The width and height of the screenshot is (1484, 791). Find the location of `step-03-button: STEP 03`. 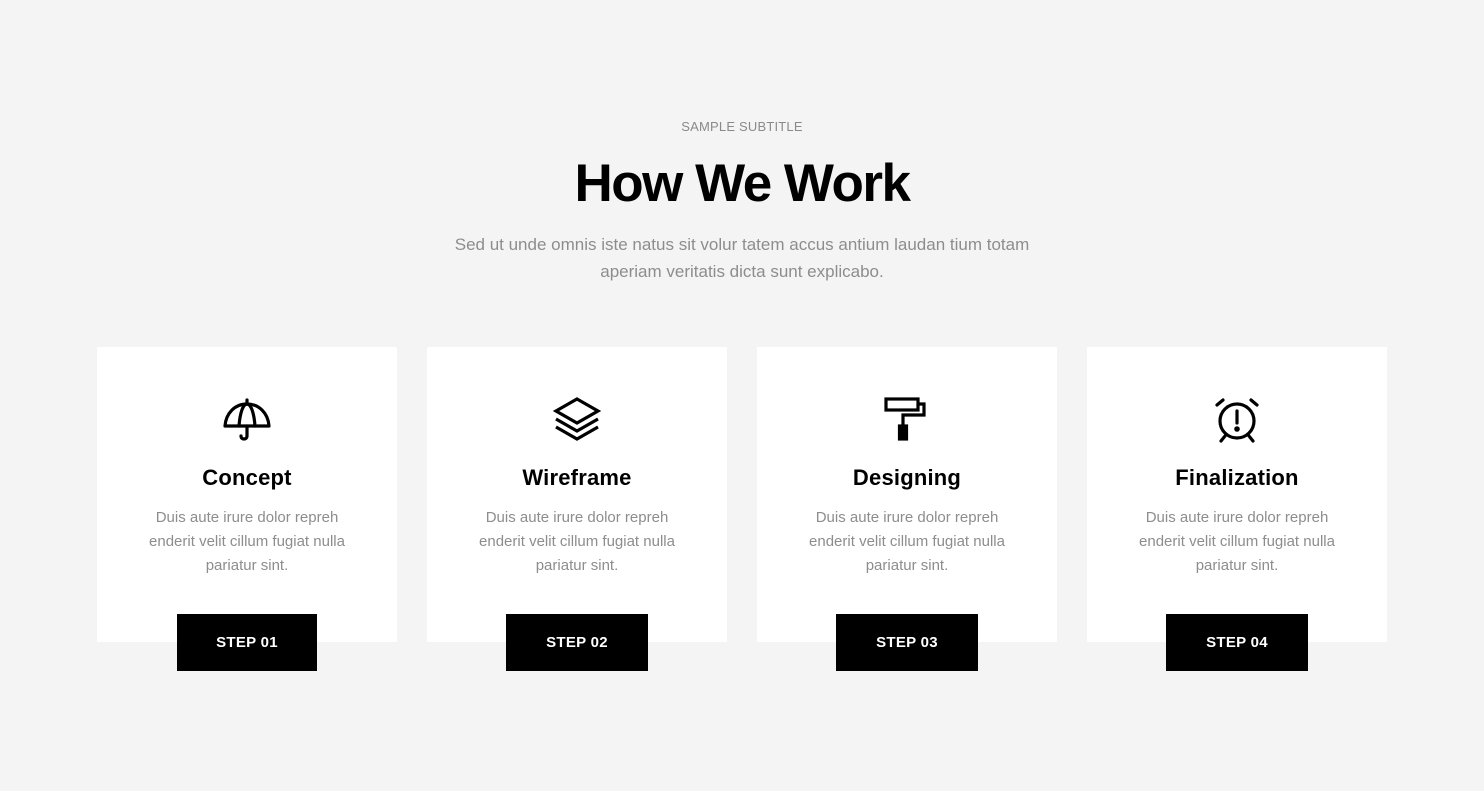

step-03-button: STEP 03 is located at coordinates (907, 642).